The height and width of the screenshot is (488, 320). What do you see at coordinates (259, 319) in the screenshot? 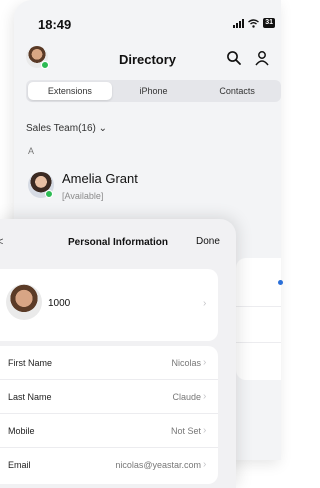
I see `background-card` at bounding box center [259, 319].